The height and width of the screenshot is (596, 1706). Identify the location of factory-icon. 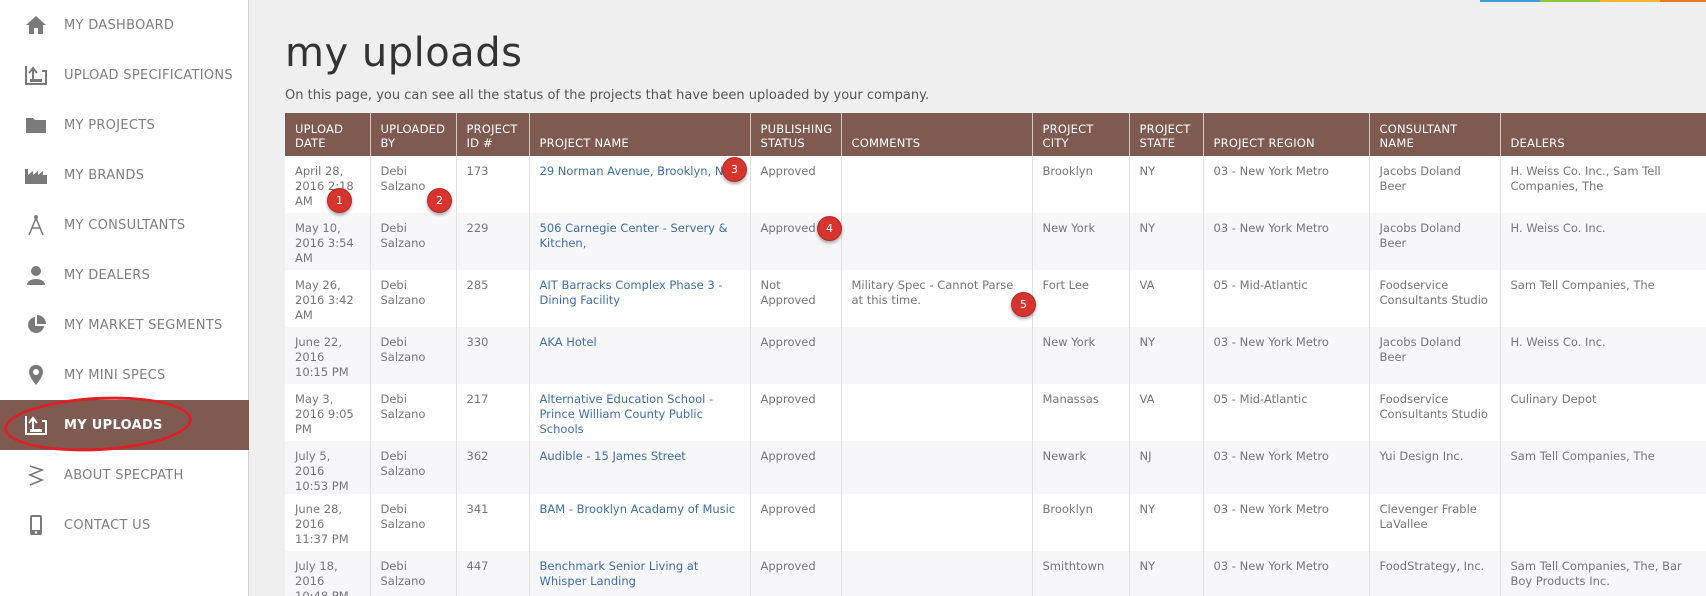
(36, 175).